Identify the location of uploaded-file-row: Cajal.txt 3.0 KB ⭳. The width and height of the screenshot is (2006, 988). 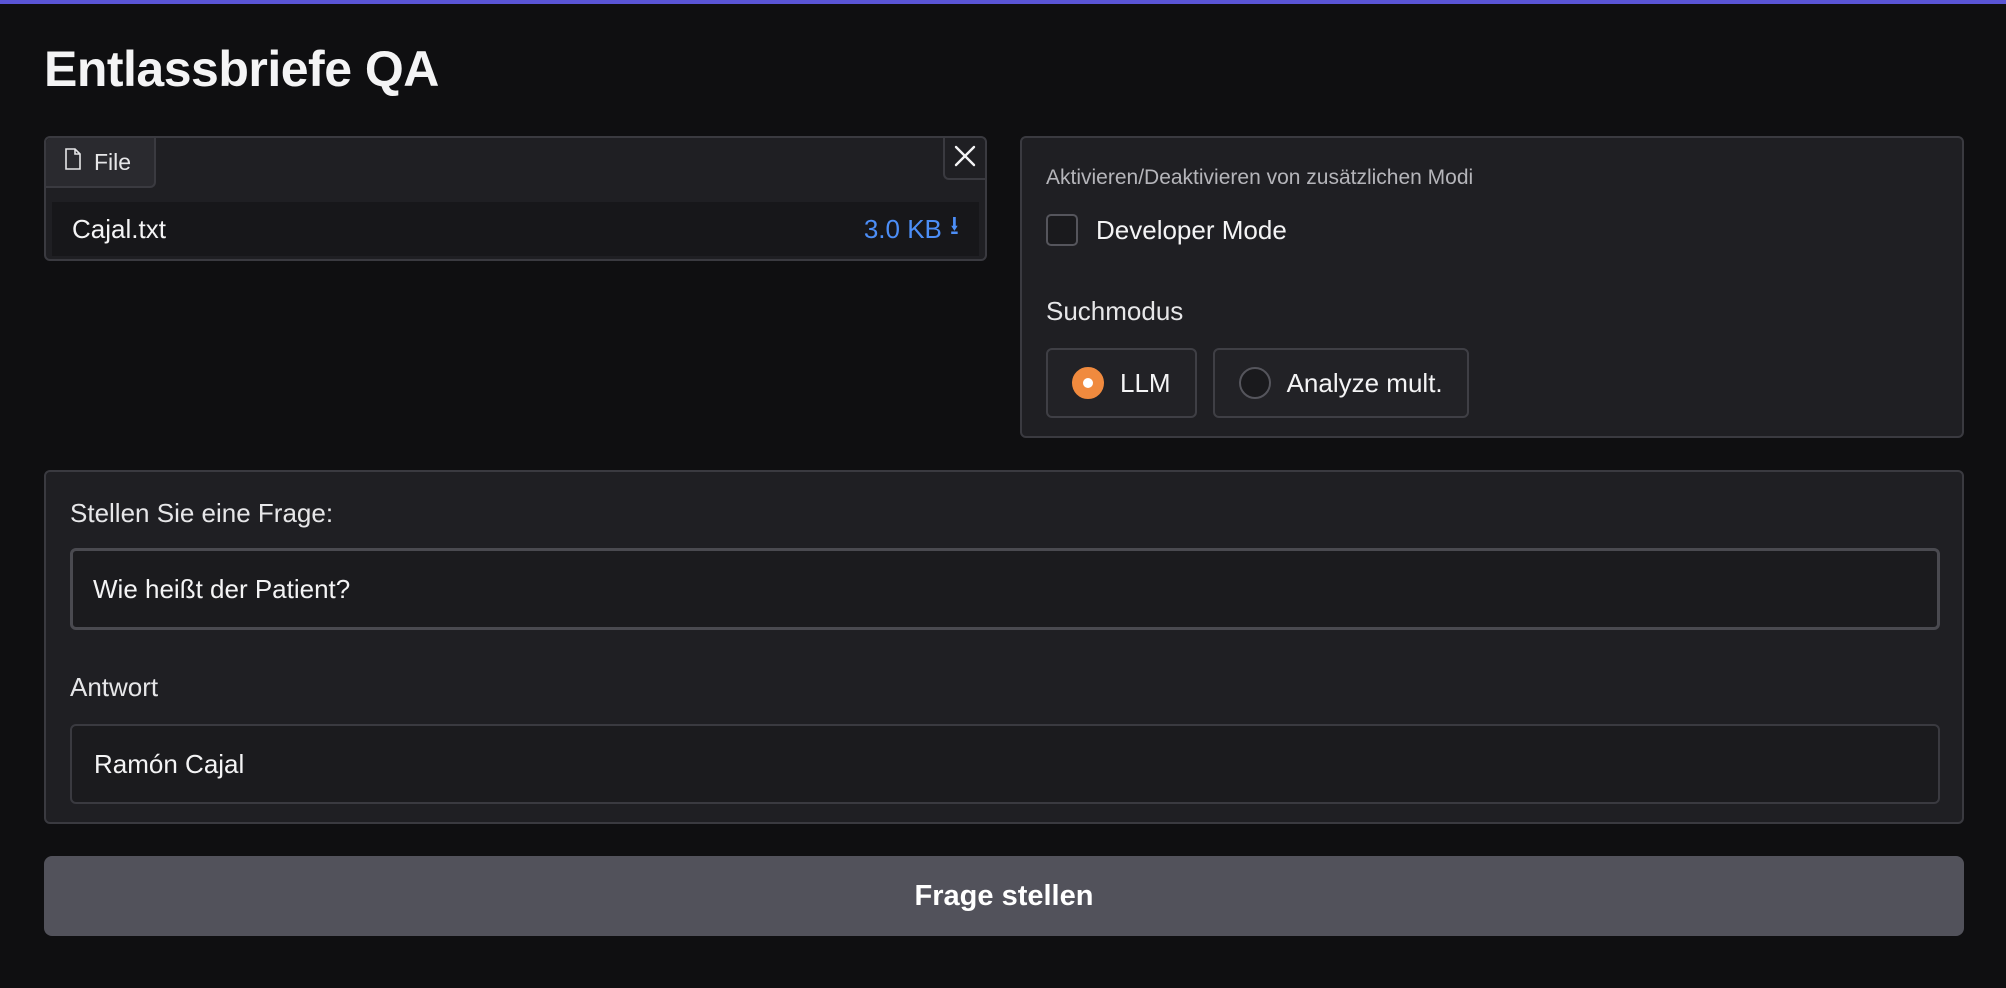
(515, 229).